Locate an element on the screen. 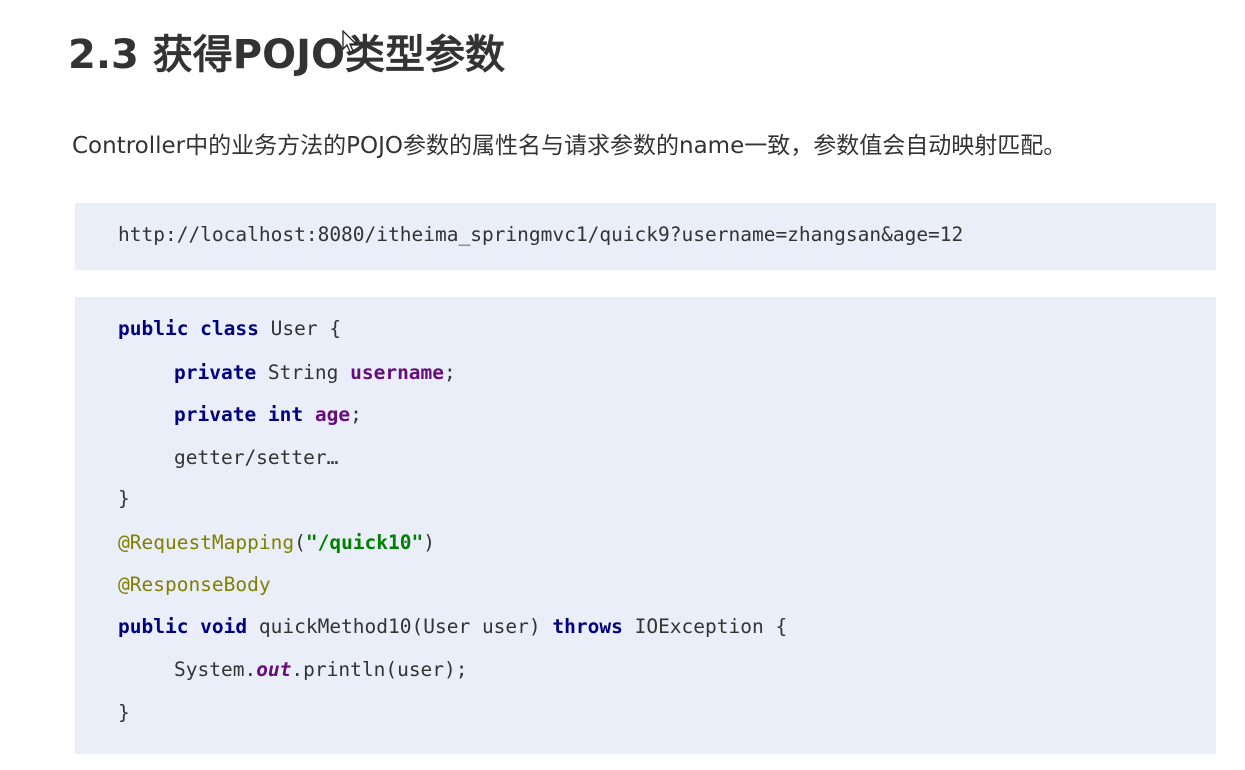  code-text: ) is located at coordinates (429, 542).